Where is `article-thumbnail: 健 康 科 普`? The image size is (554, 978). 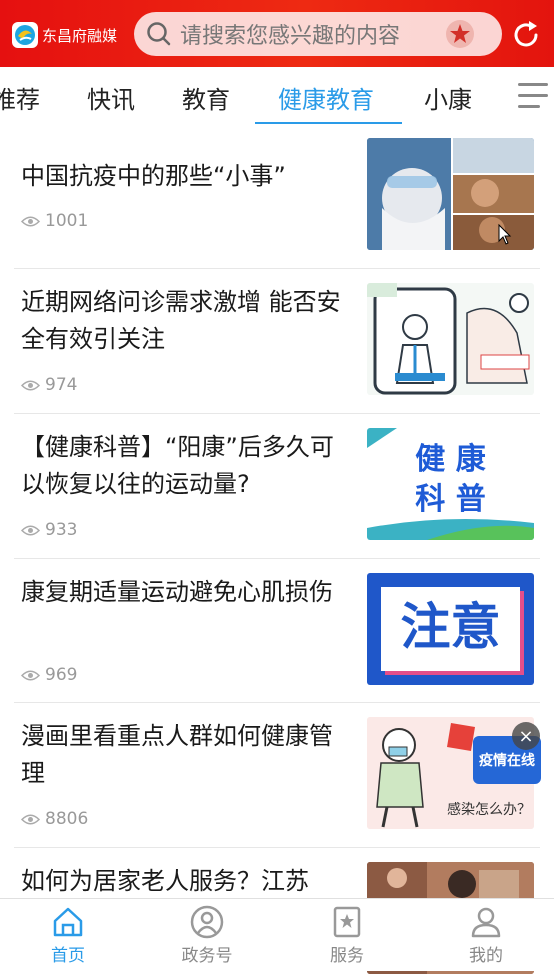
article-thumbnail: 健 康 科 普 is located at coordinates (450, 484).